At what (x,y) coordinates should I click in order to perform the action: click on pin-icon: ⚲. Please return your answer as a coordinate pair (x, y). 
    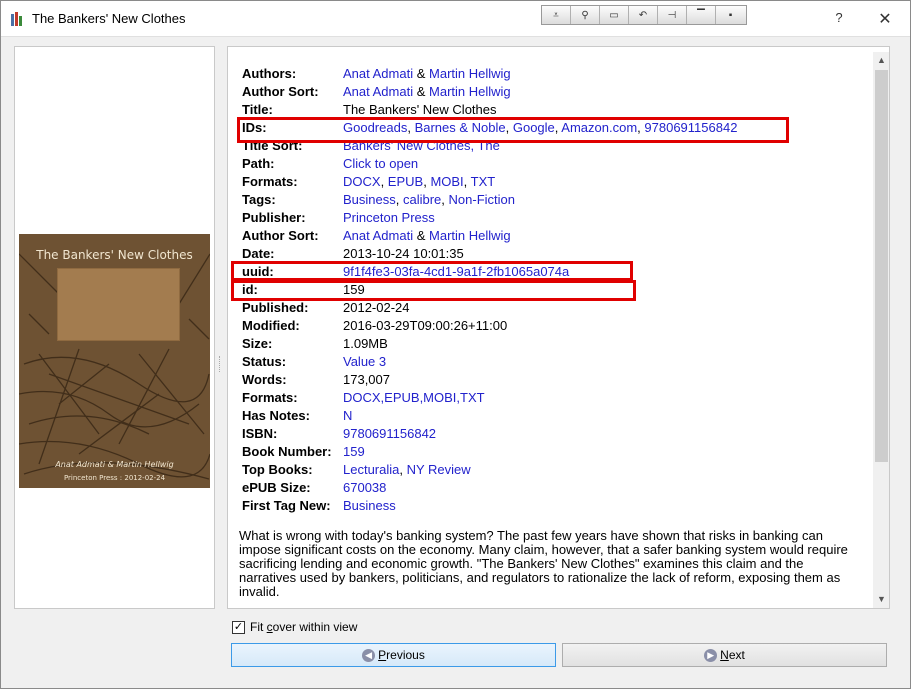
    Looking at the image, I should click on (585, 15).